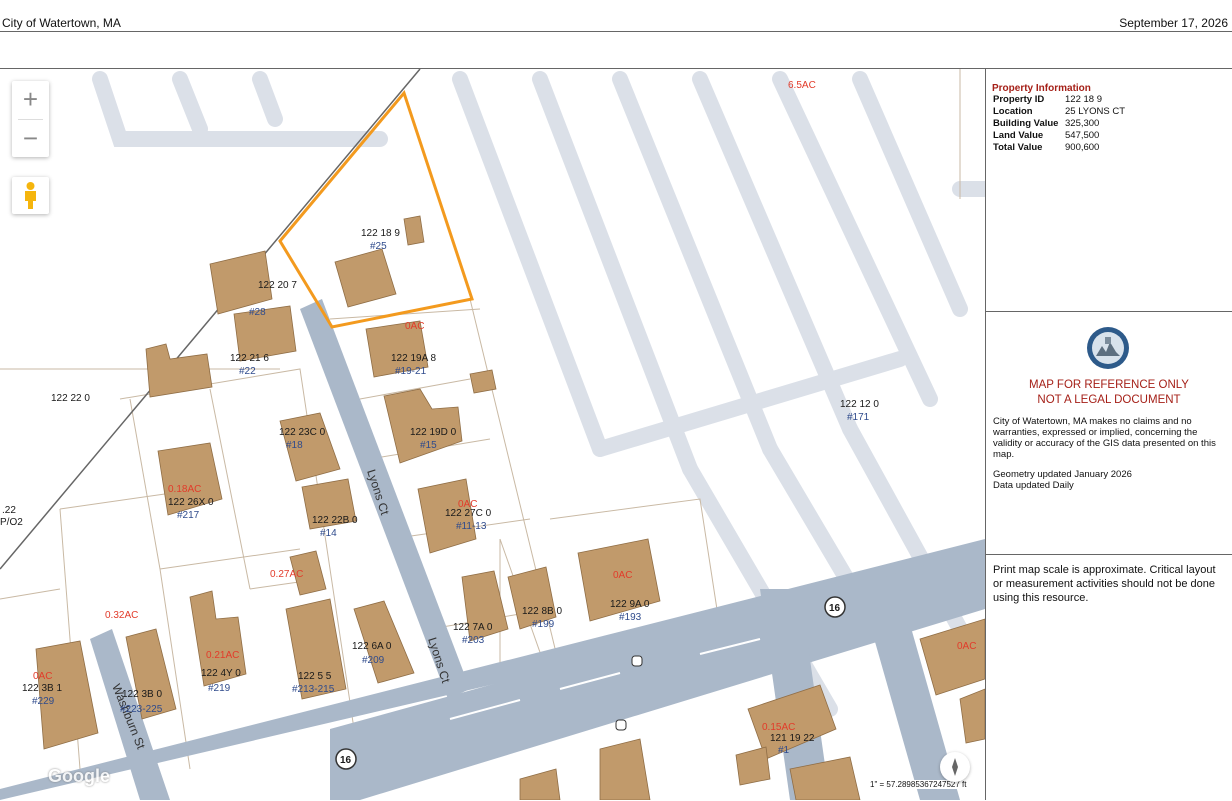 The width and height of the screenshot is (1232, 801). Describe the element at coordinates (294, 445) in the screenshot. I see `parcel-address-label: #18` at that location.